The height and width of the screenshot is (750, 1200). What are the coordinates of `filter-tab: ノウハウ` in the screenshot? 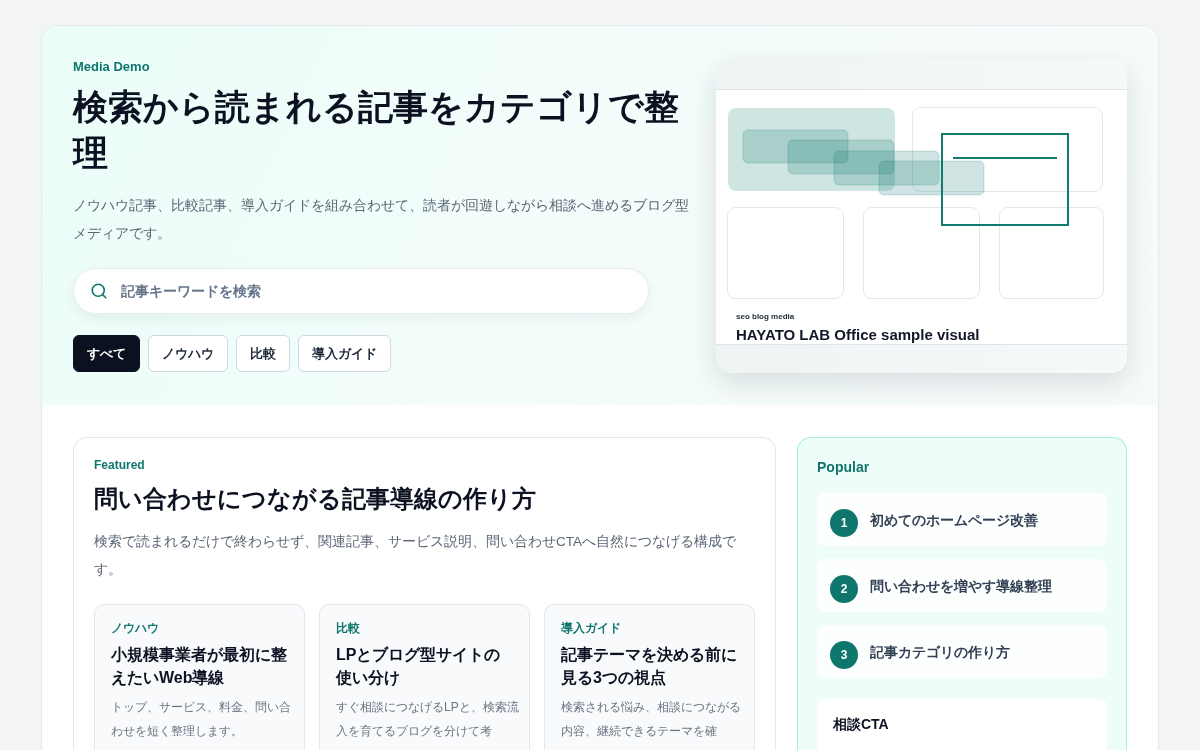 It's located at (188, 353).